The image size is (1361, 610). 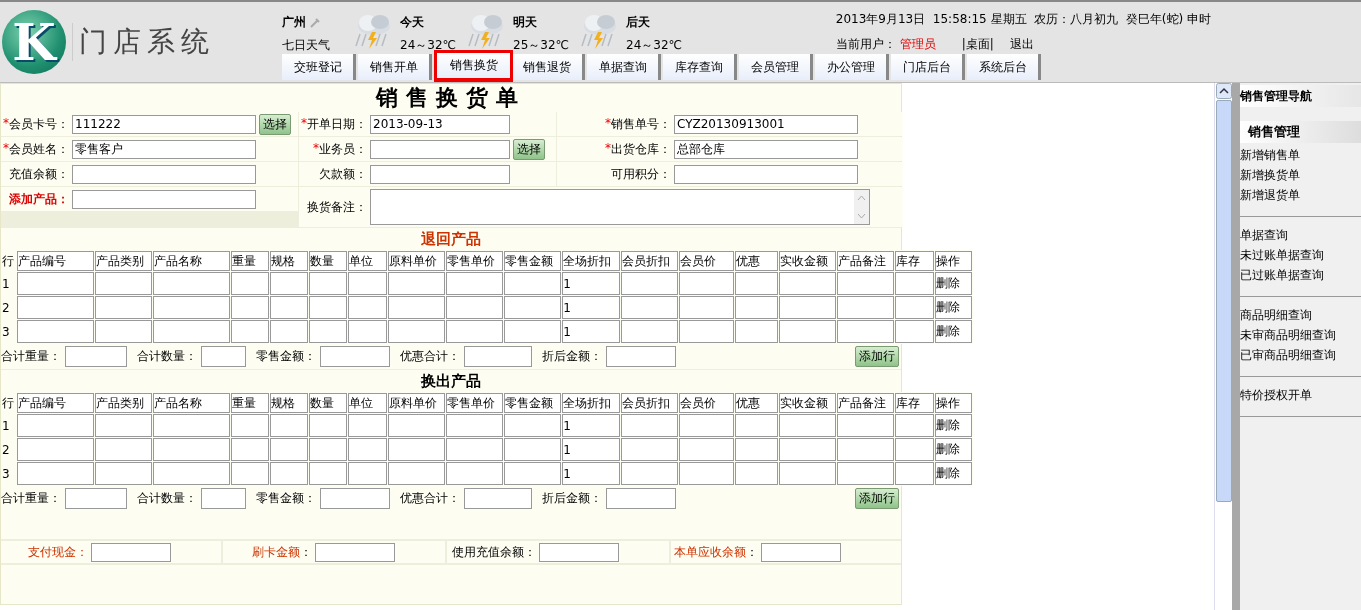 I want to click on scrollbar, so click(x=861, y=207).